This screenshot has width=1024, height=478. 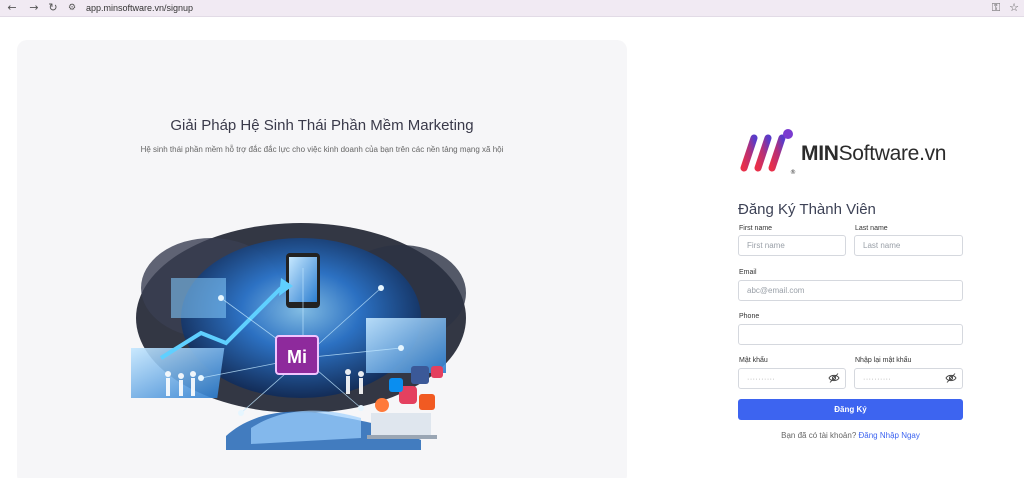 What do you see at coordinates (768, 152) in the screenshot?
I see `min-logo-icon: ®` at bounding box center [768, 152].